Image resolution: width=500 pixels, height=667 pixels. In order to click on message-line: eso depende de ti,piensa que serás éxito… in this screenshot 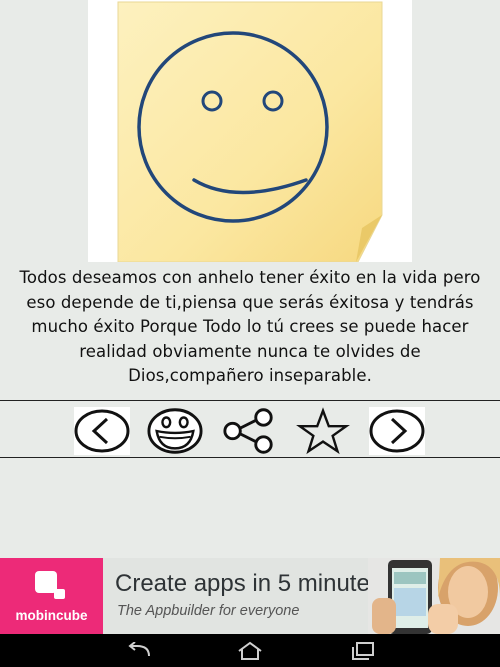, I will do `click(250, 302)`.